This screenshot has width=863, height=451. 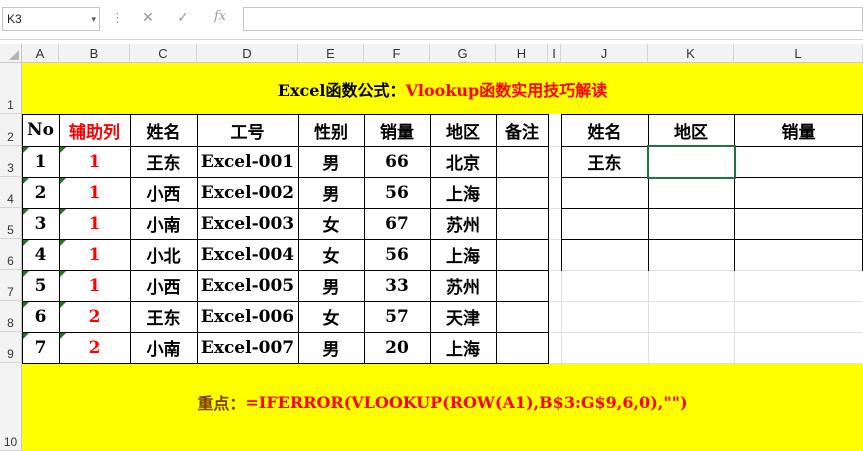 What do you see at coordinates (163, 53) in the screenshot?
I see `column-header-c: C` at bounding box center [163, 53].